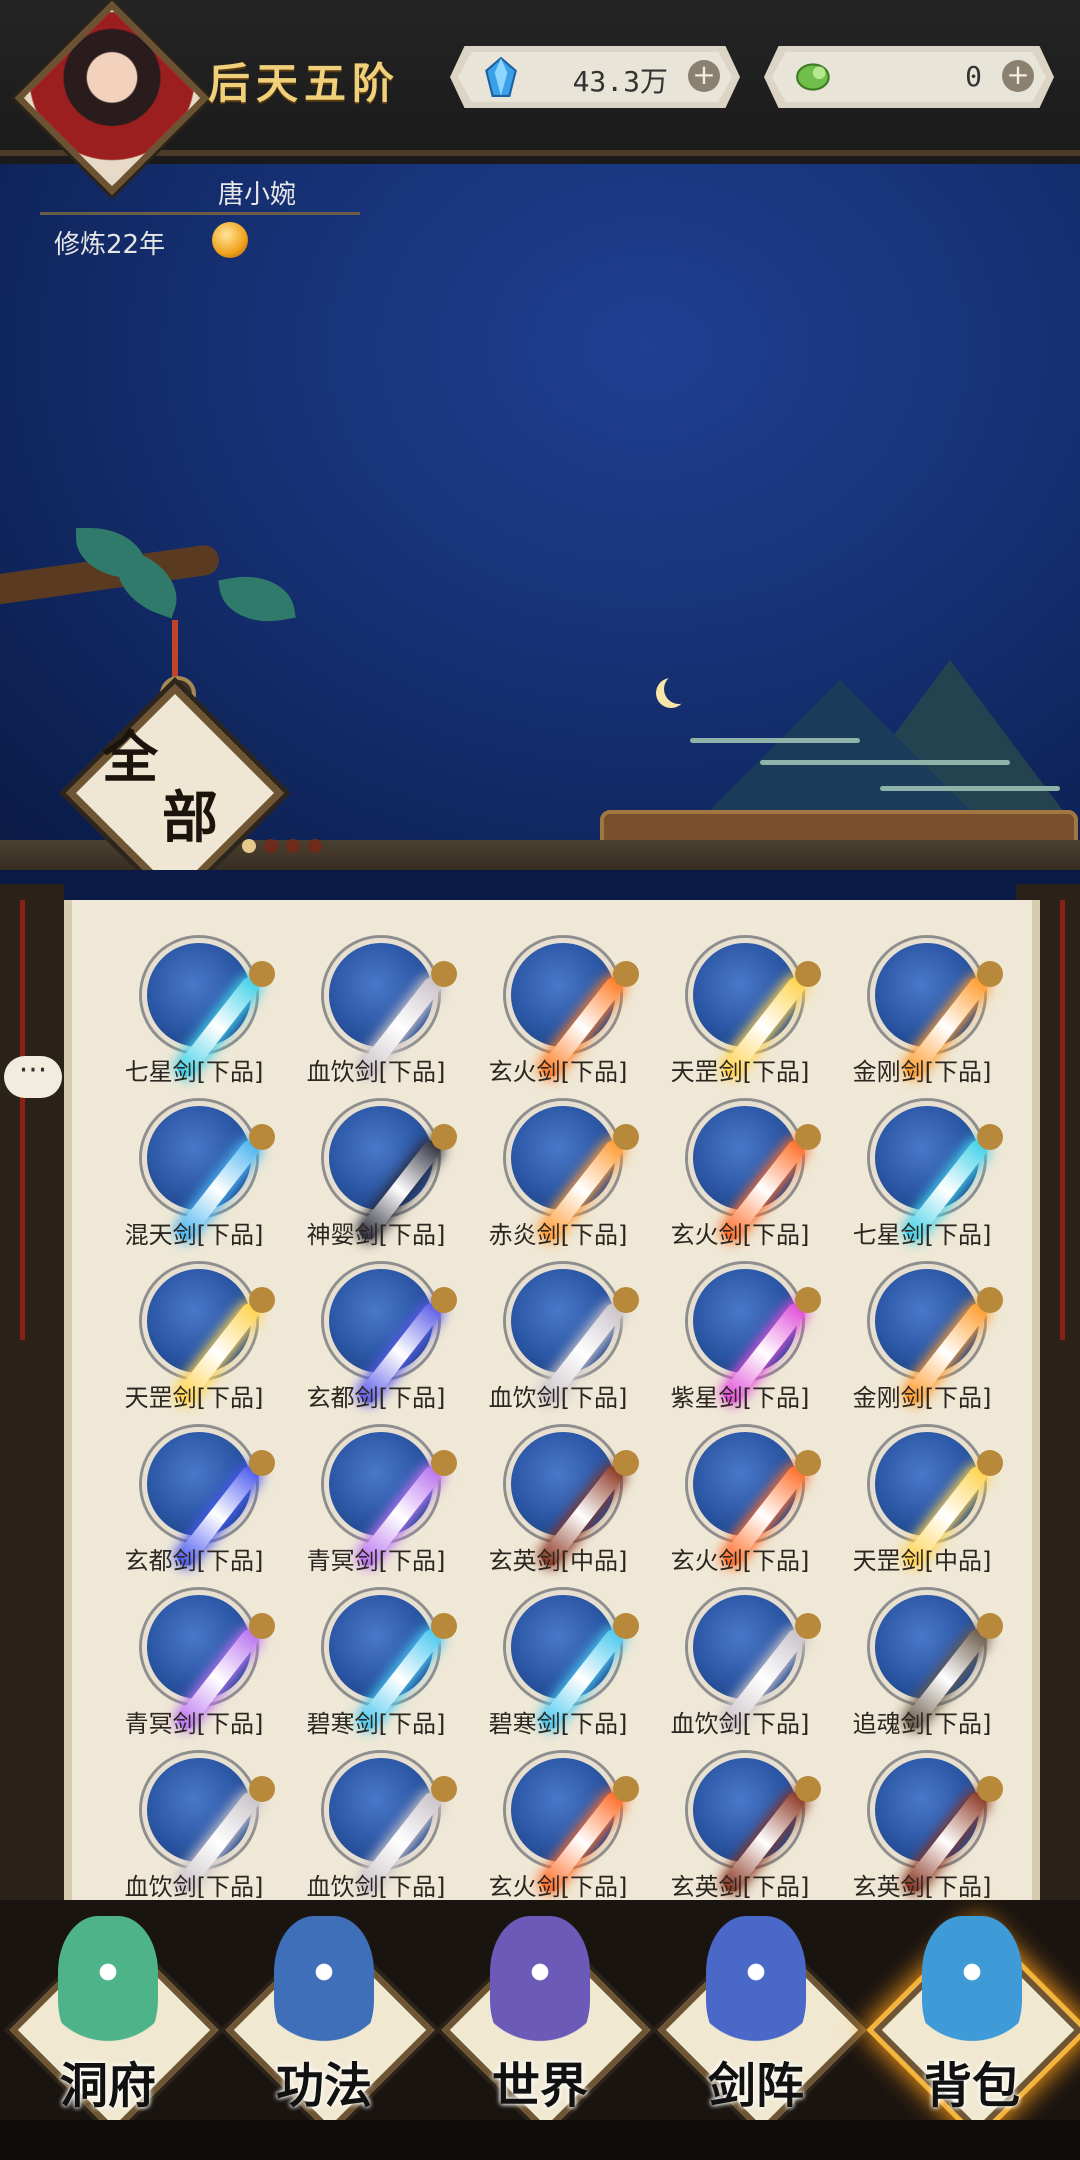 The width and height of the screenshot is (1080, 2160). I want to click on inventory-item: 天罡剑[中品], so click(920, 1499).